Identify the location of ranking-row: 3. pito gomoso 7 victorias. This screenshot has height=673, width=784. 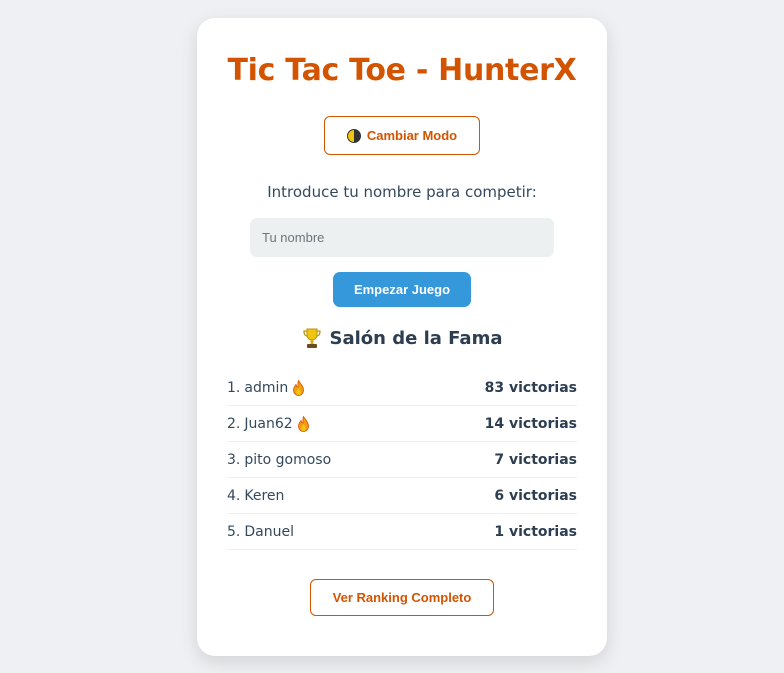
(402, 460).